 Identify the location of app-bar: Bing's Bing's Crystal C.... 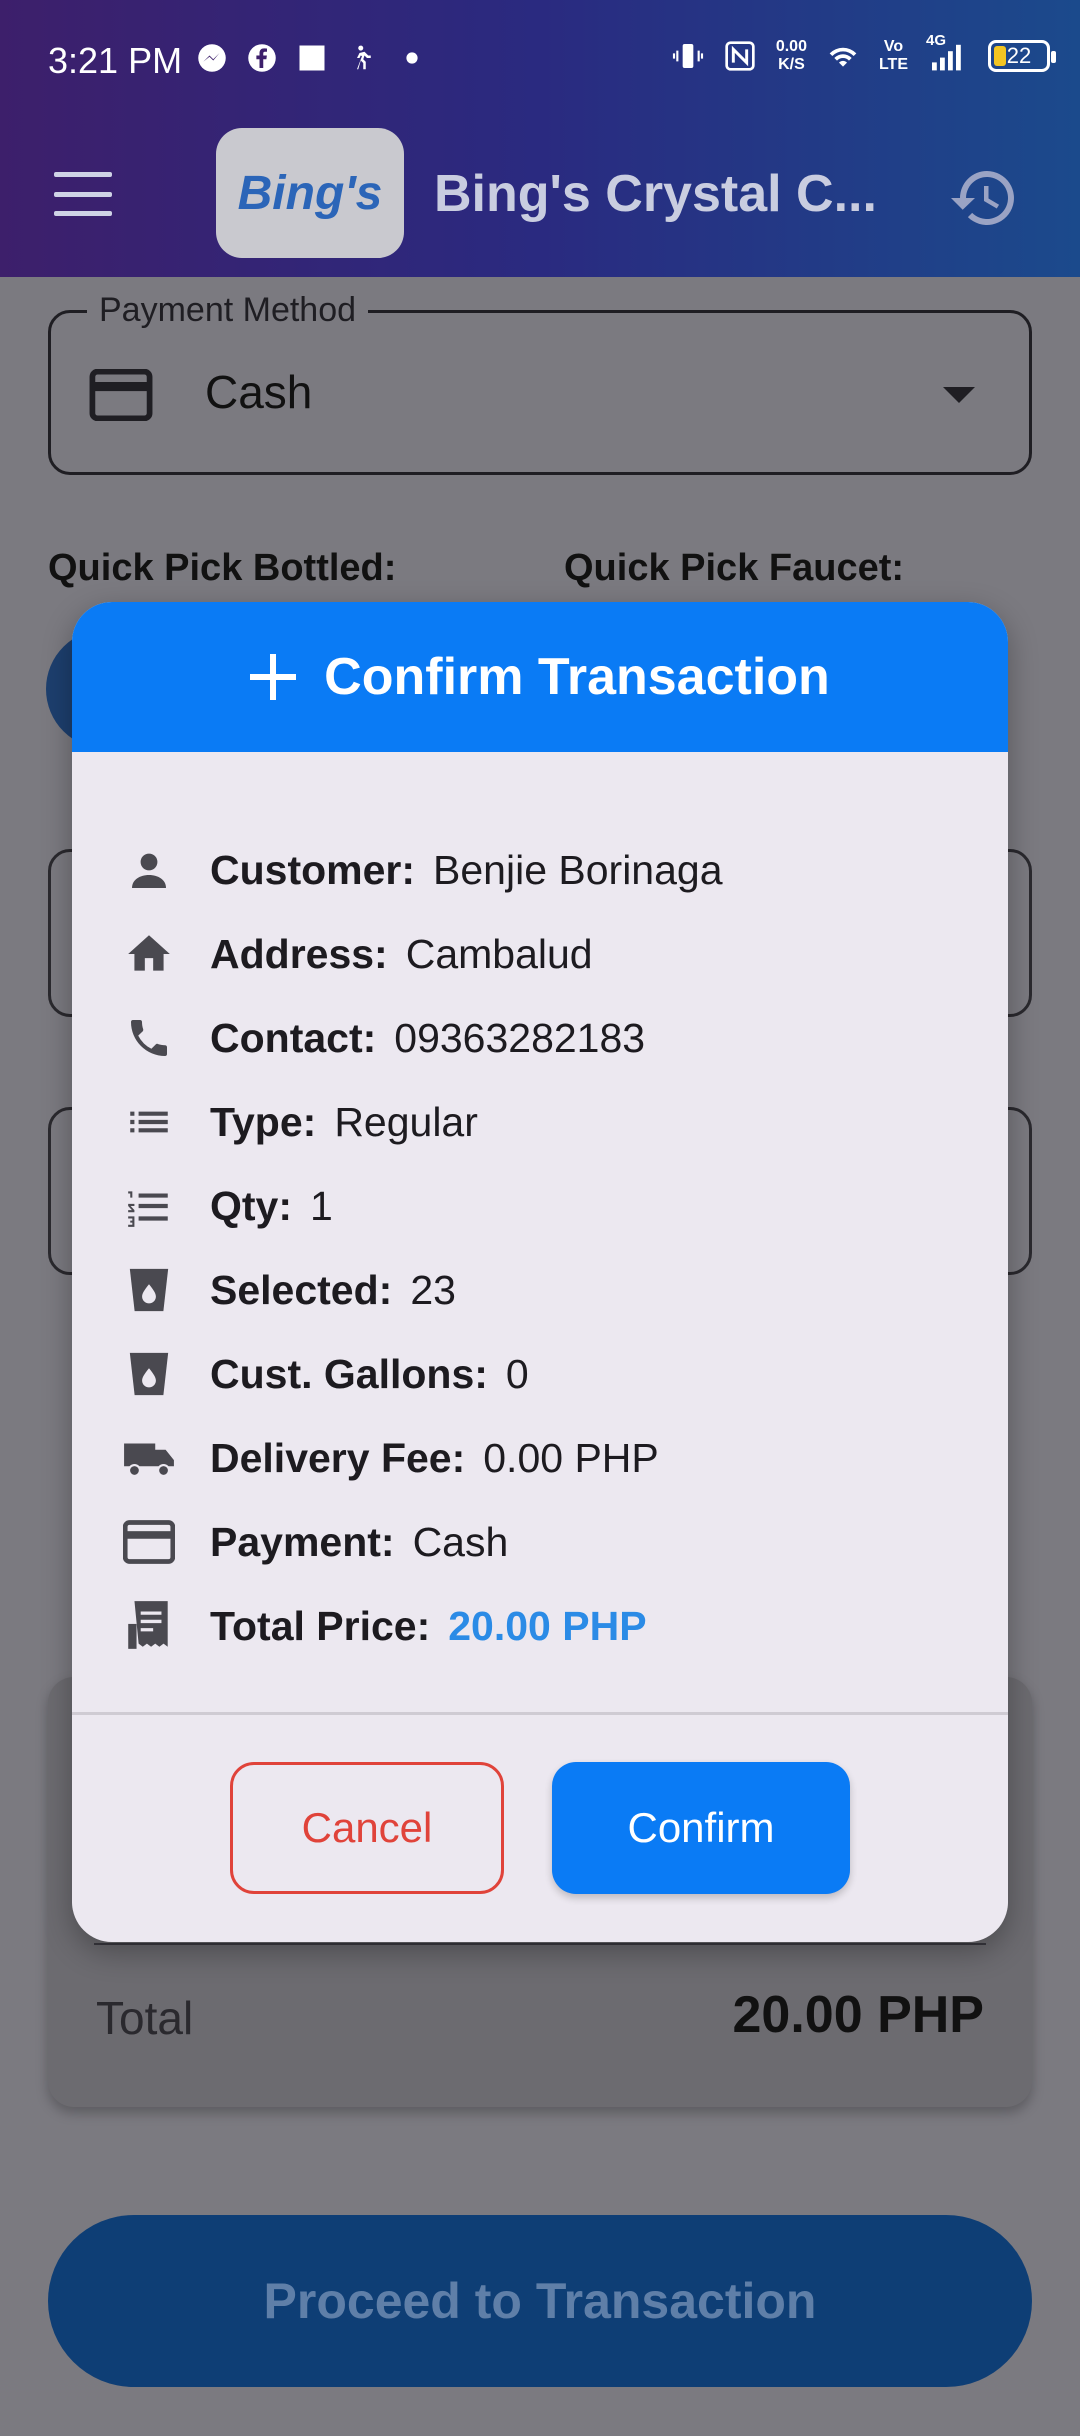
(540, 198).